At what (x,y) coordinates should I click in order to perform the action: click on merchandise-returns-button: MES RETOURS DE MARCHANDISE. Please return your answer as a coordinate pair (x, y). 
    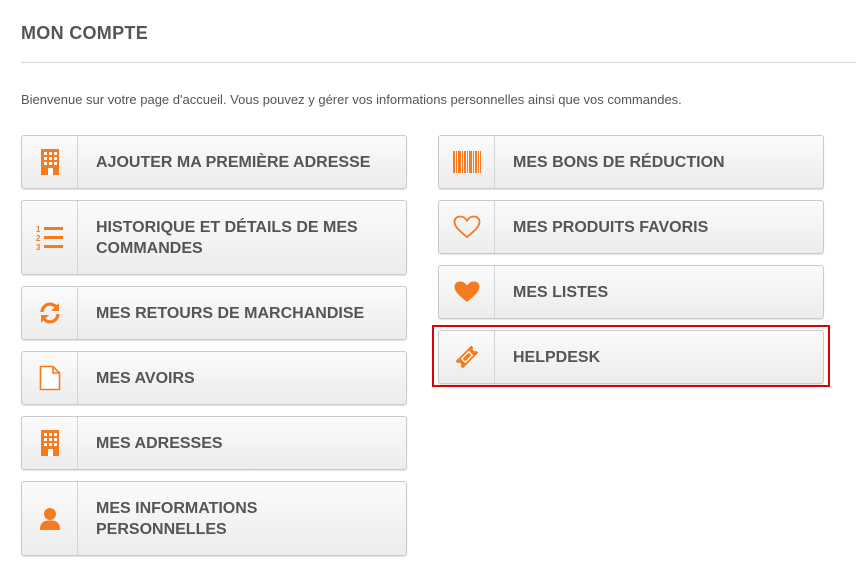
    Looking at the image, I should click on (214, 313).